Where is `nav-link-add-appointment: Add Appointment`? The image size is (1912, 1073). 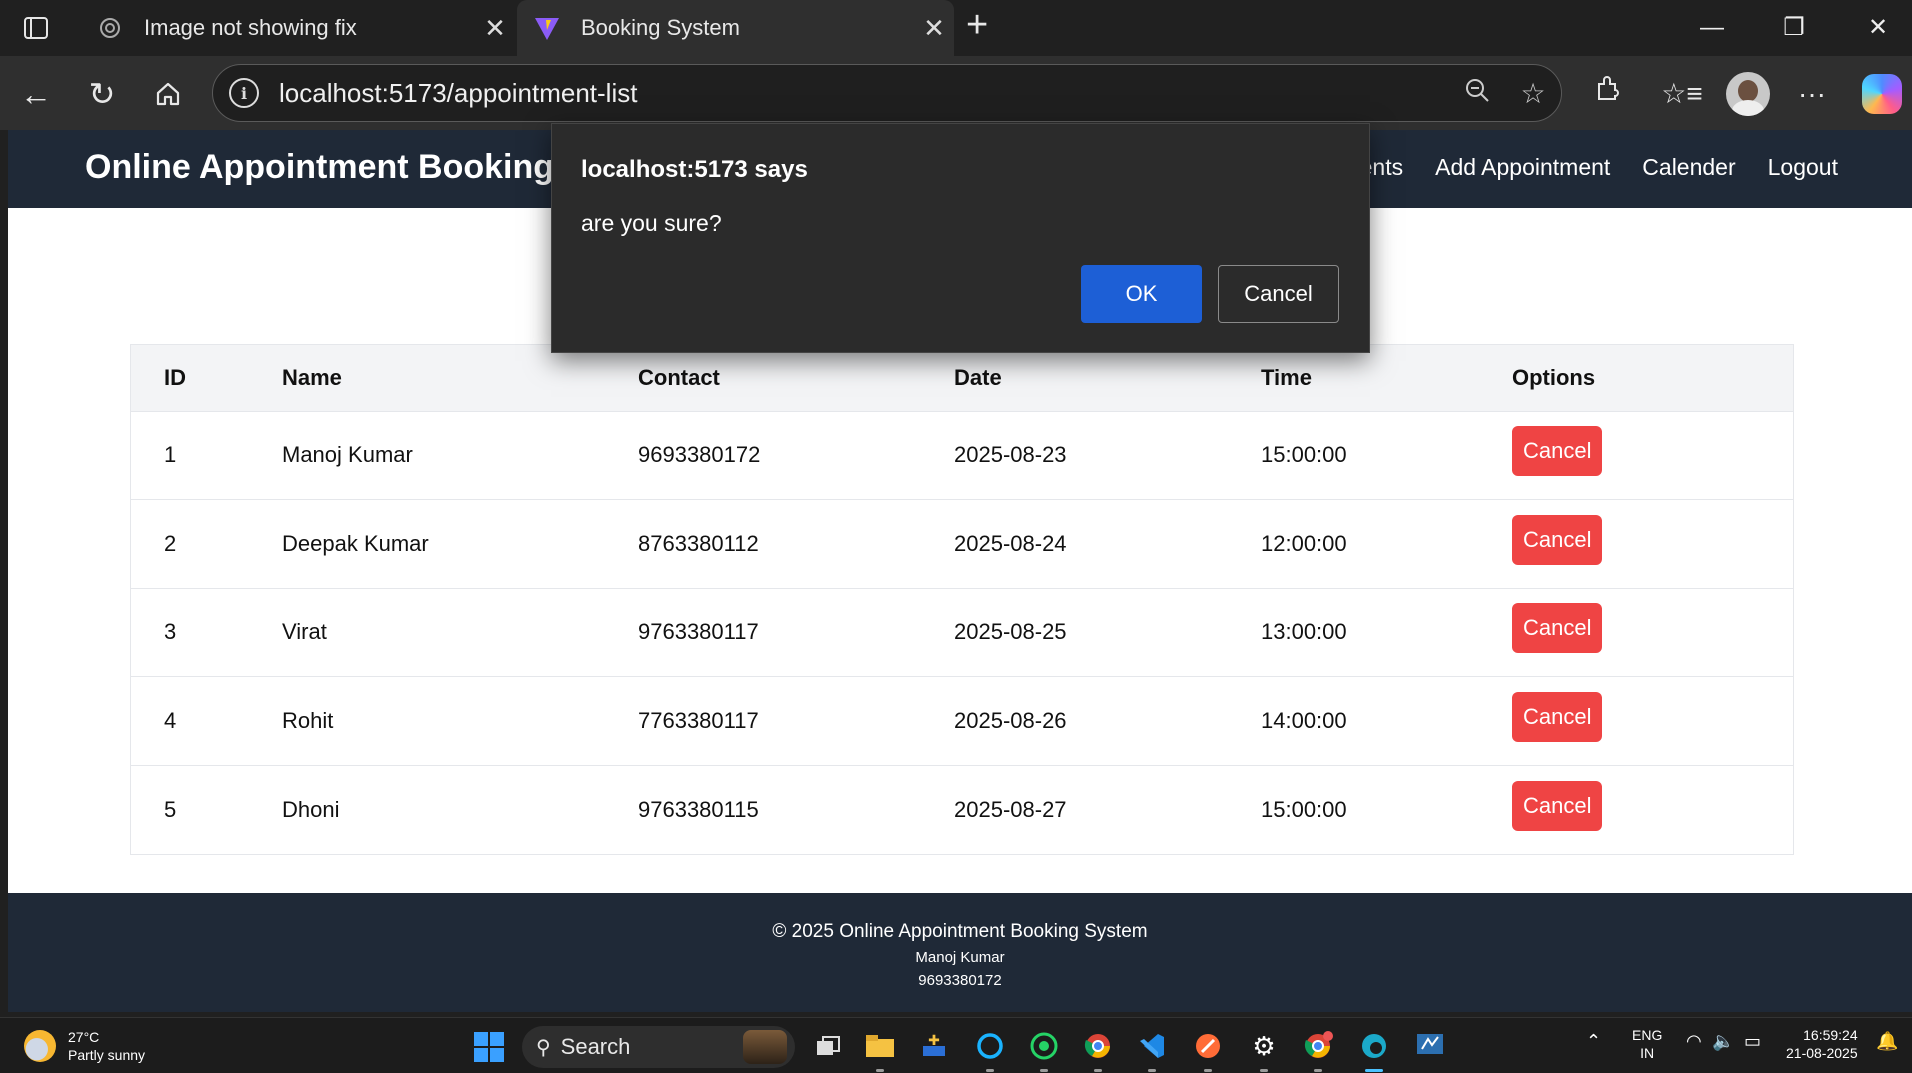 nav-link-add-appointment: Add Appointment is located at coordinates (1522, 167).